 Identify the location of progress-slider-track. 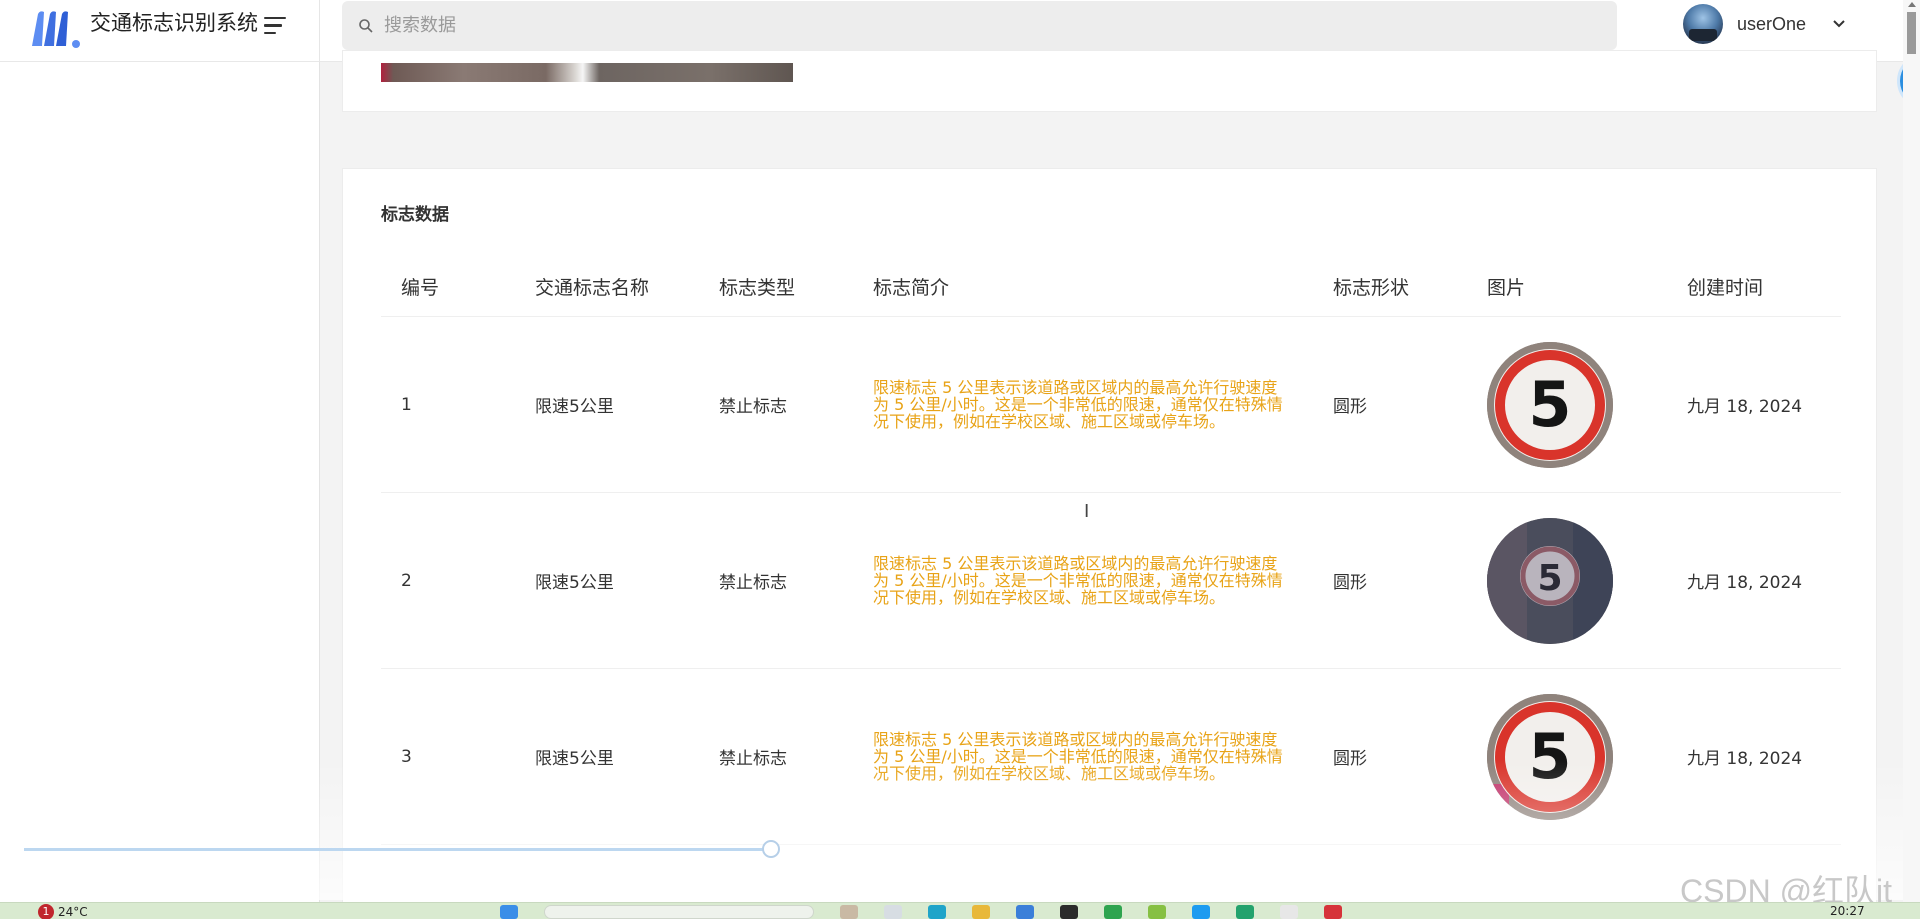
(398, 849).